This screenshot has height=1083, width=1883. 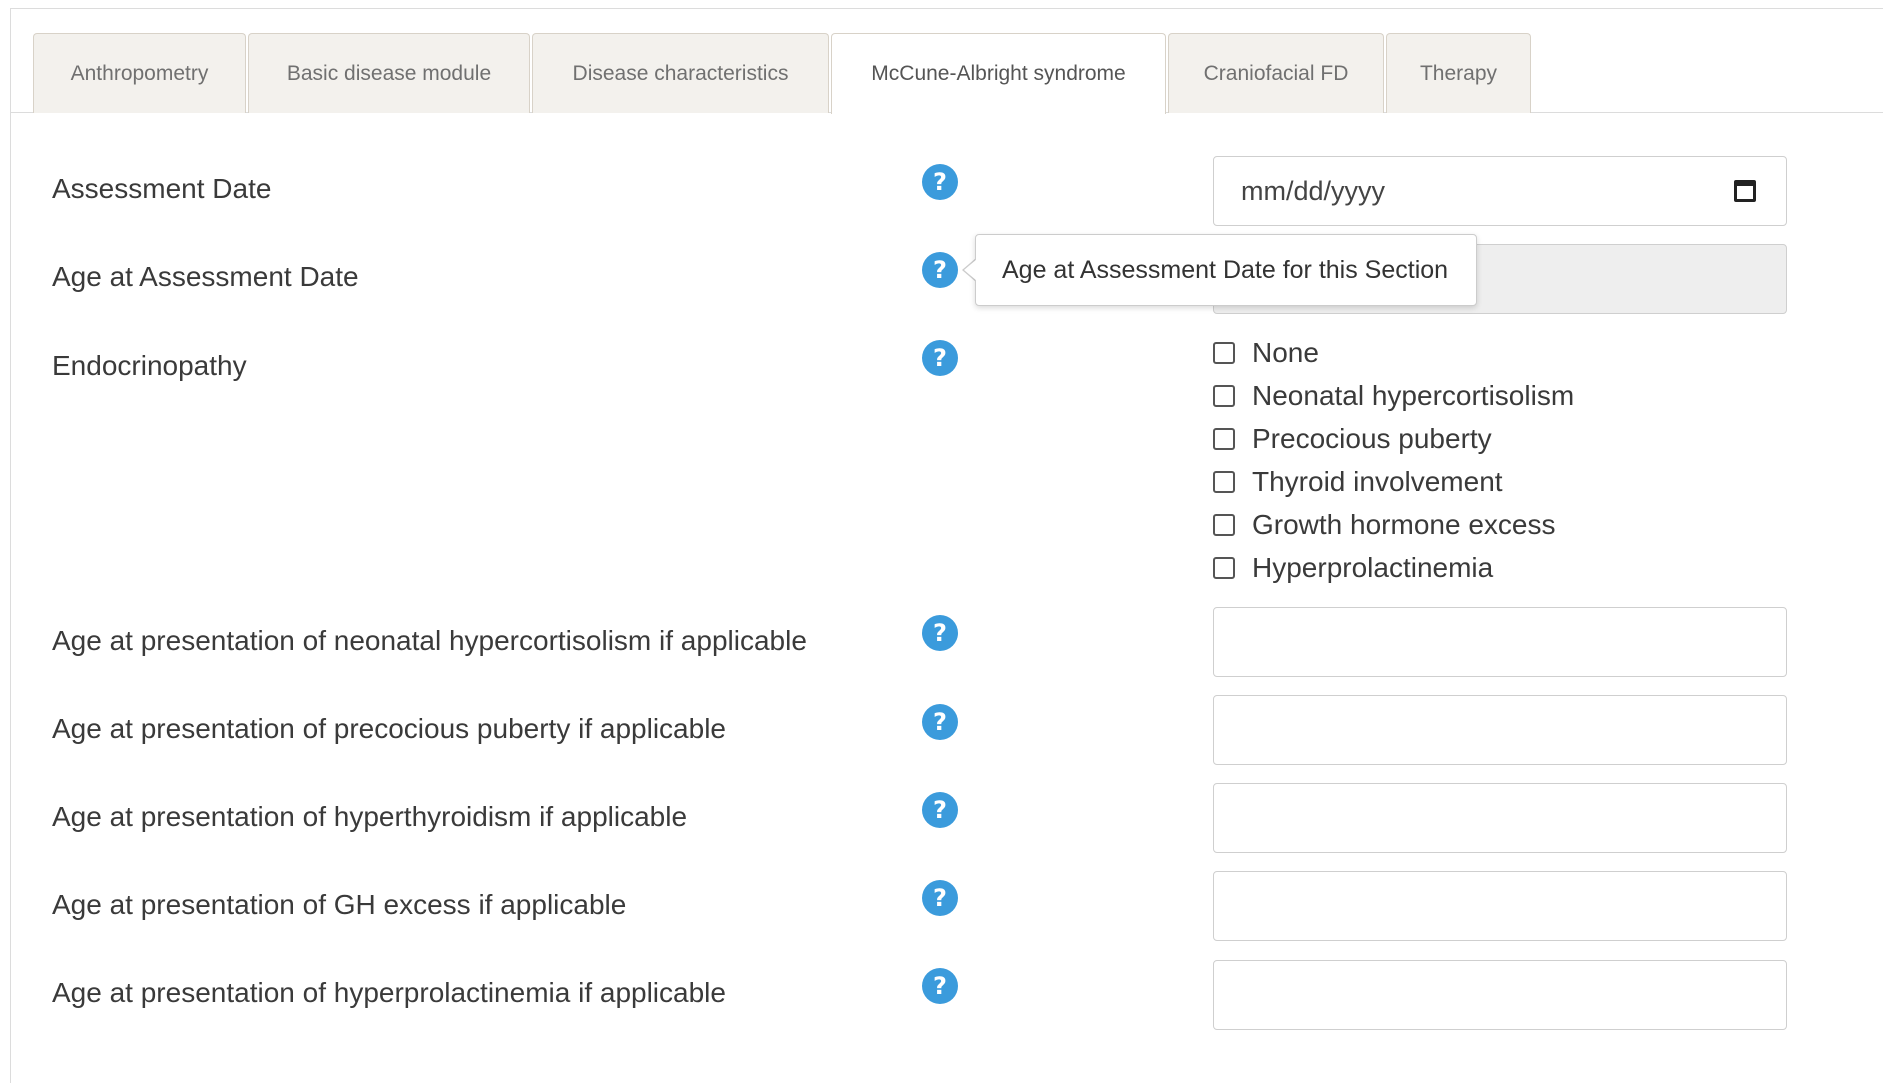 I want to click on tab-basic-disease-module: Basic disease module, so click(x=389, y=73).